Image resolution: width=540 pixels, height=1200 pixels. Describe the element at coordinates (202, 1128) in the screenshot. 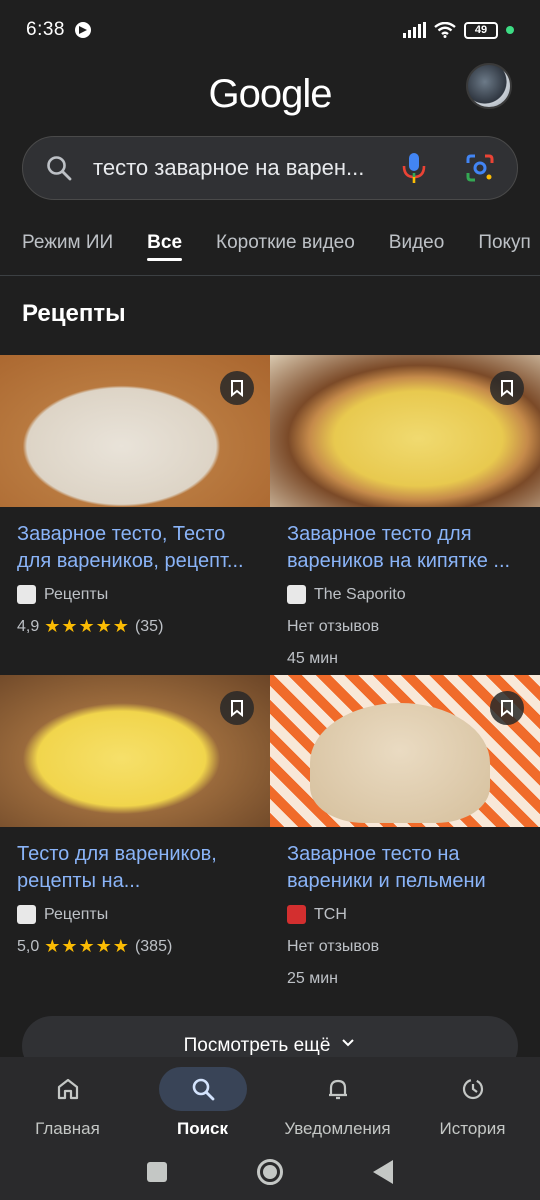

I see `nav-label: Поиск` at that location.